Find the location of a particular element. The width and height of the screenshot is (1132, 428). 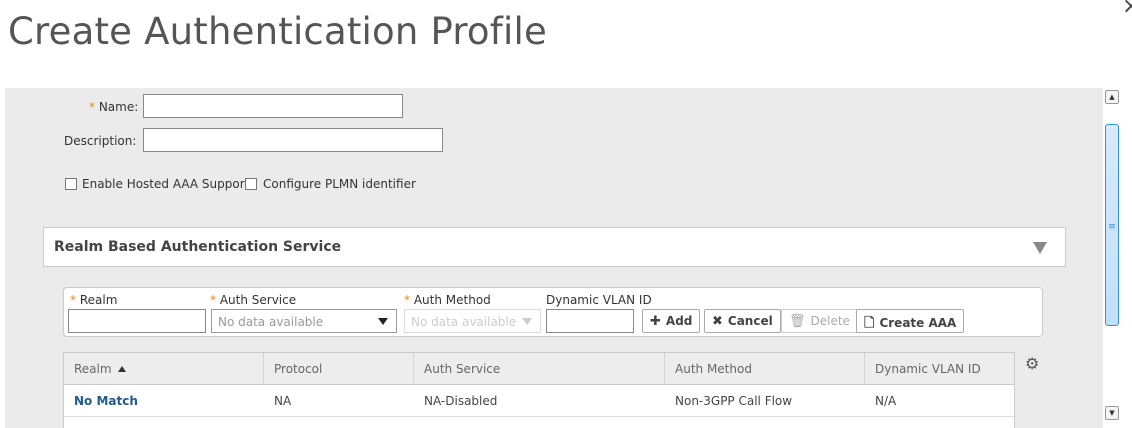

hosted-aaa-label: Enable Hosted AAA Support is located at coordinates (166, 184).